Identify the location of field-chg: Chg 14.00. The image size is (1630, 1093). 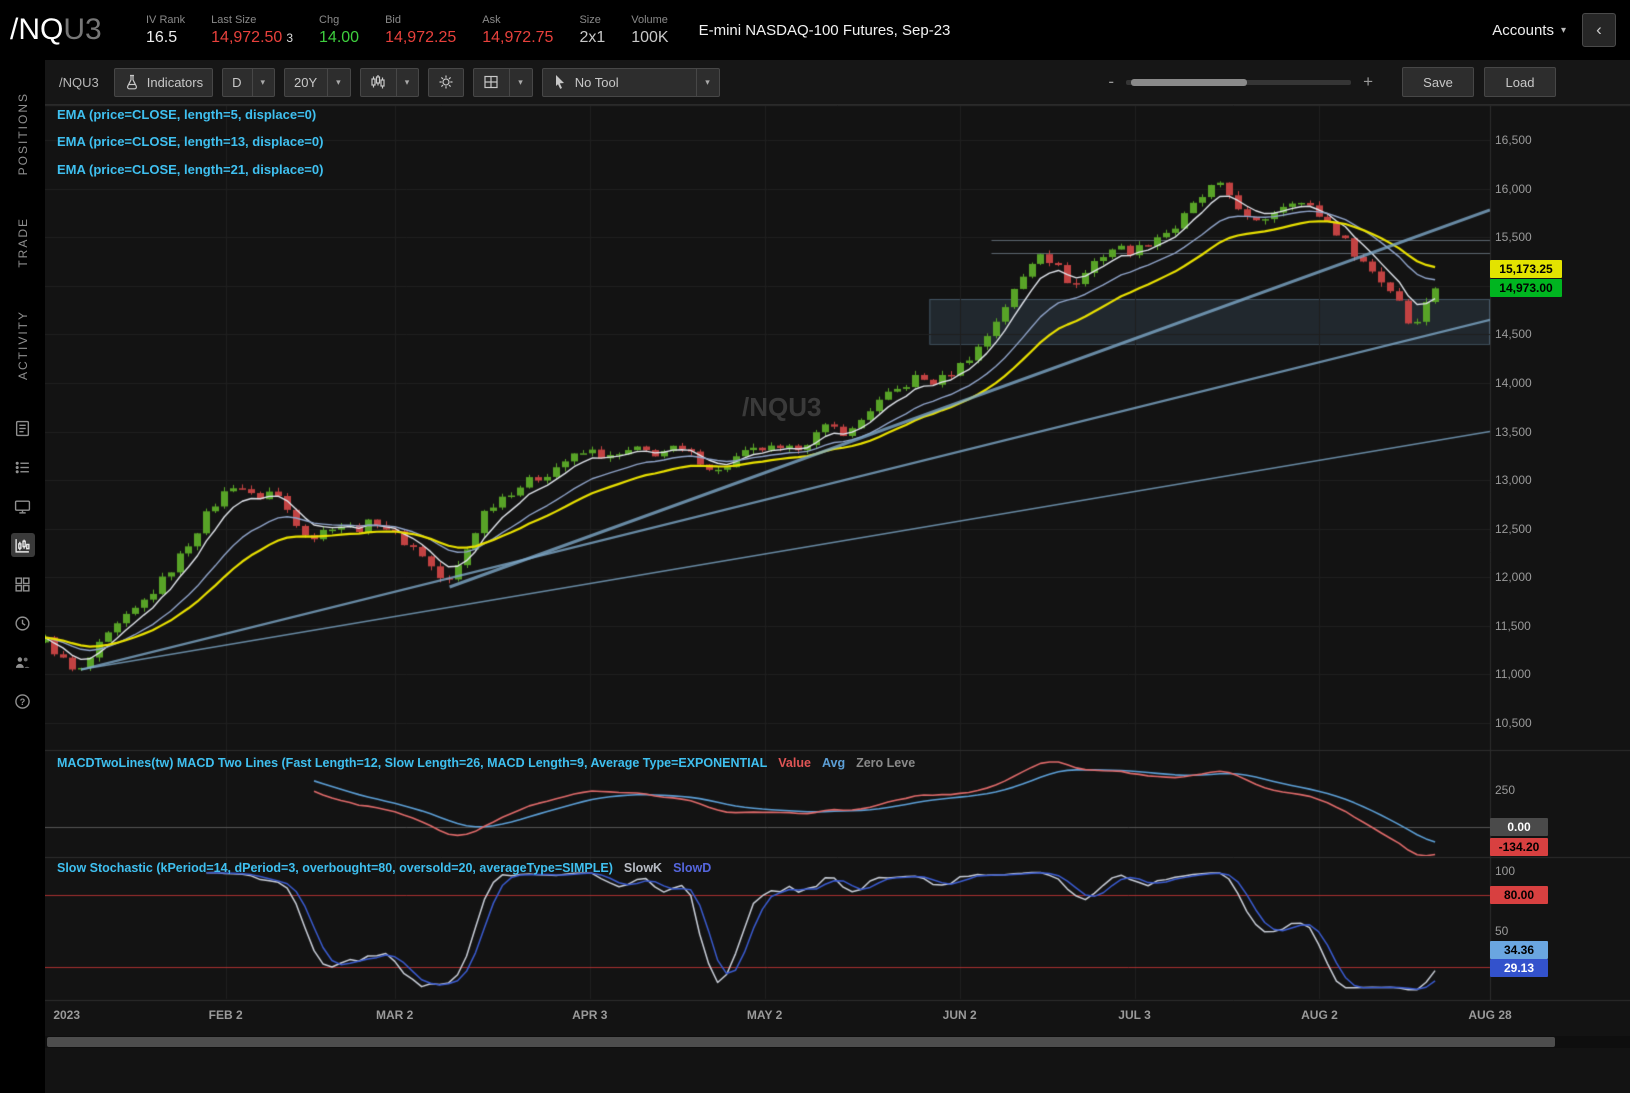
(339, 30).